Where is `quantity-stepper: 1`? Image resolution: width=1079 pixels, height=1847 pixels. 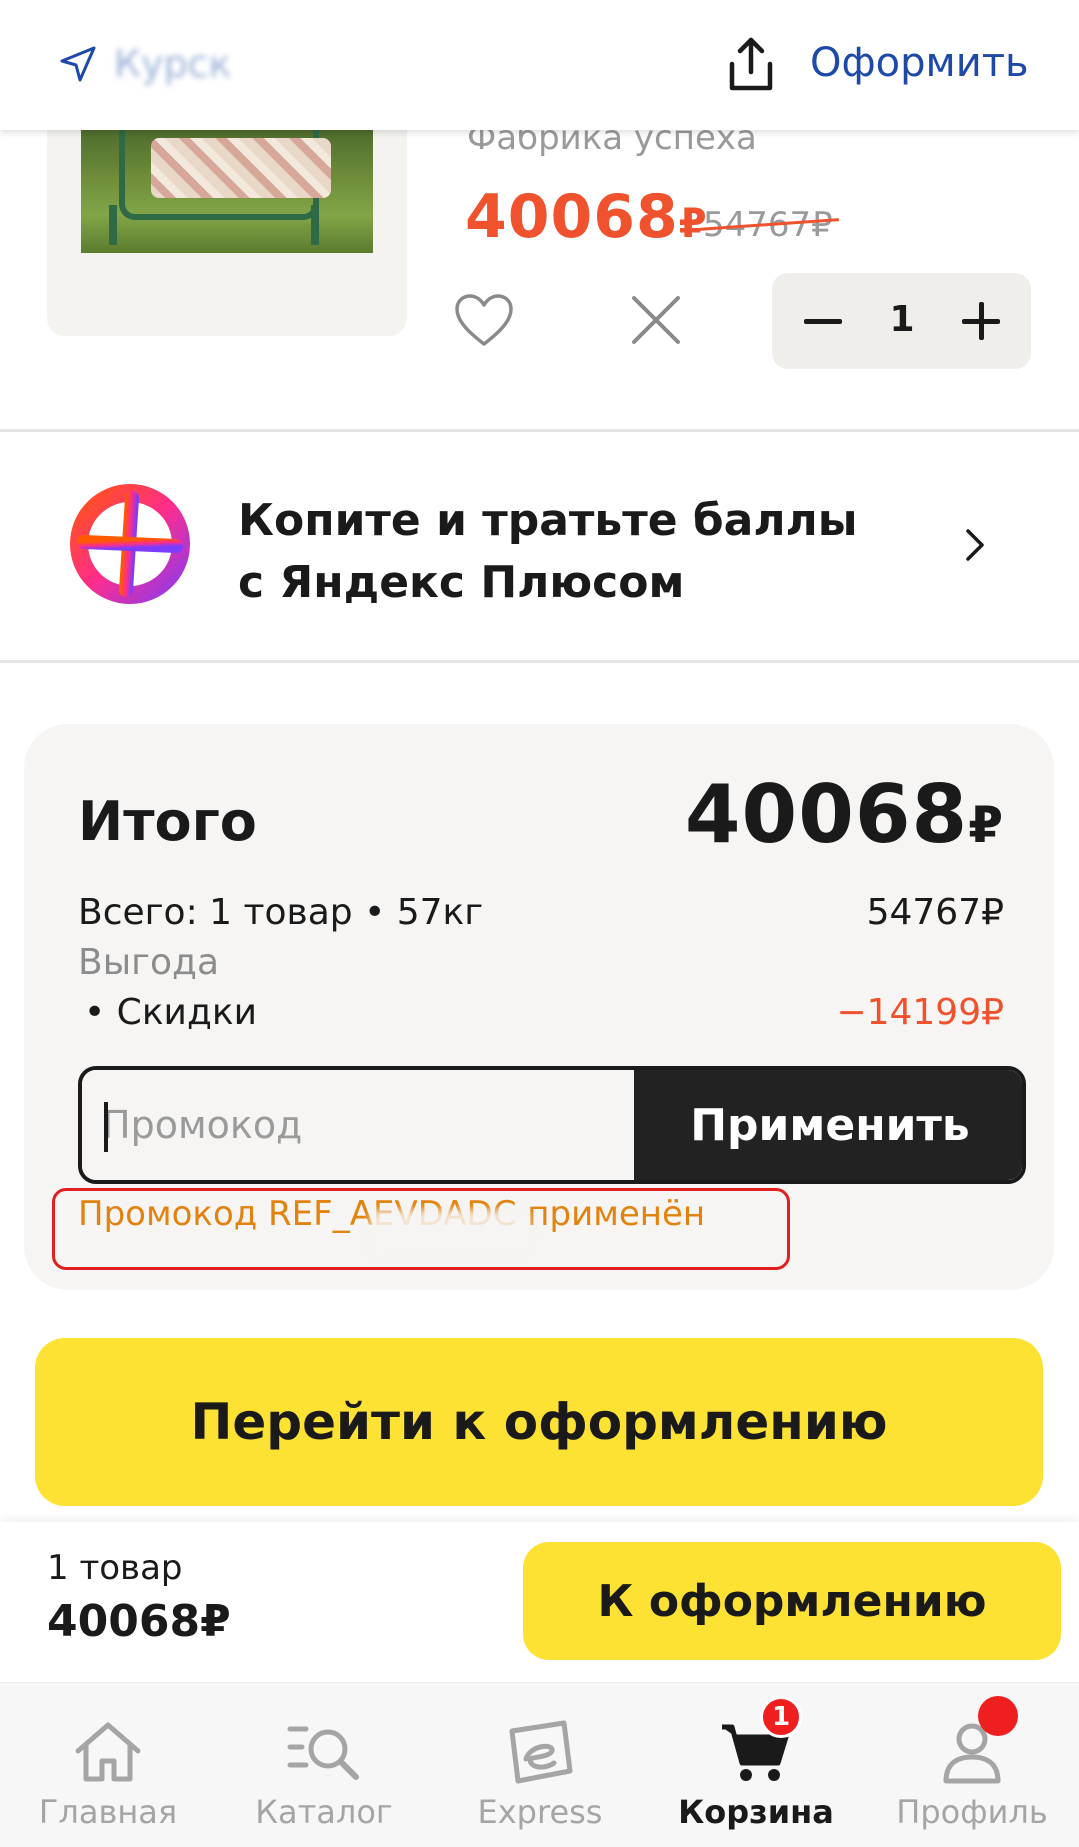 quantity-stepper: 1 is located at coordinates (901, 321).